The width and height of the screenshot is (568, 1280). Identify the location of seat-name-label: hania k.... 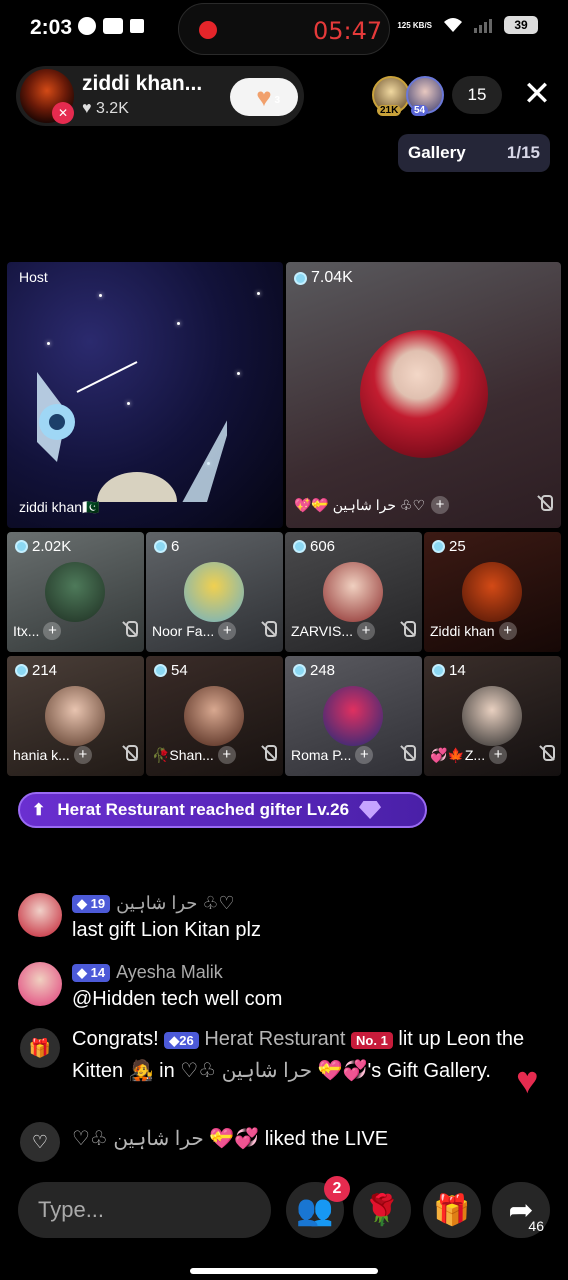
(41, 755).